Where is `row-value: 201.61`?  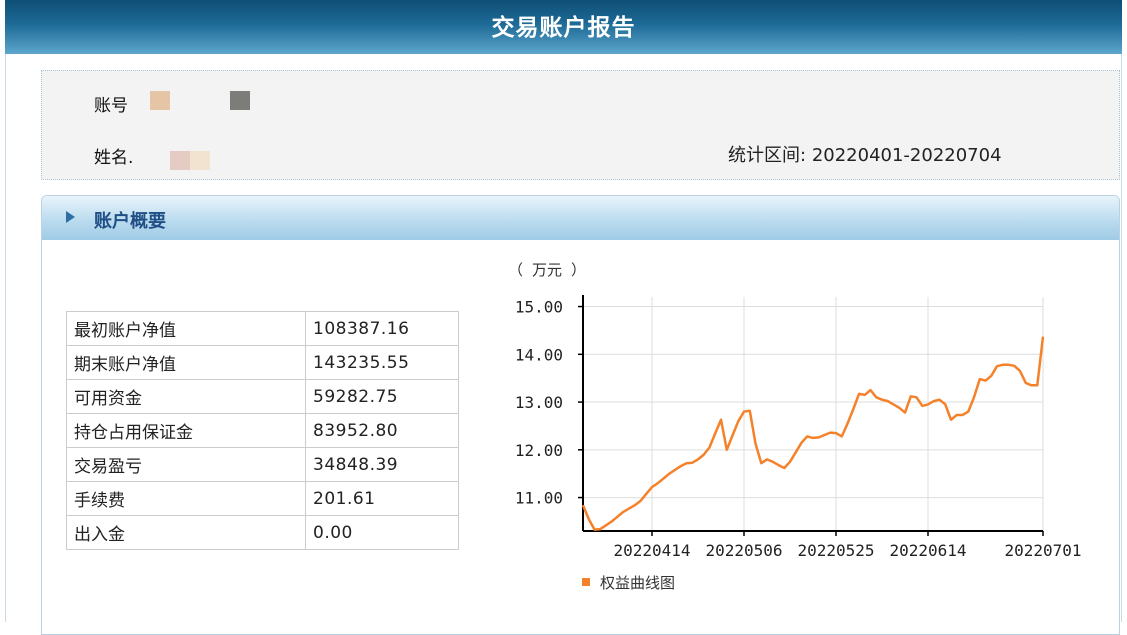
row-value: 201.61 is located at coordinates (382, 498).